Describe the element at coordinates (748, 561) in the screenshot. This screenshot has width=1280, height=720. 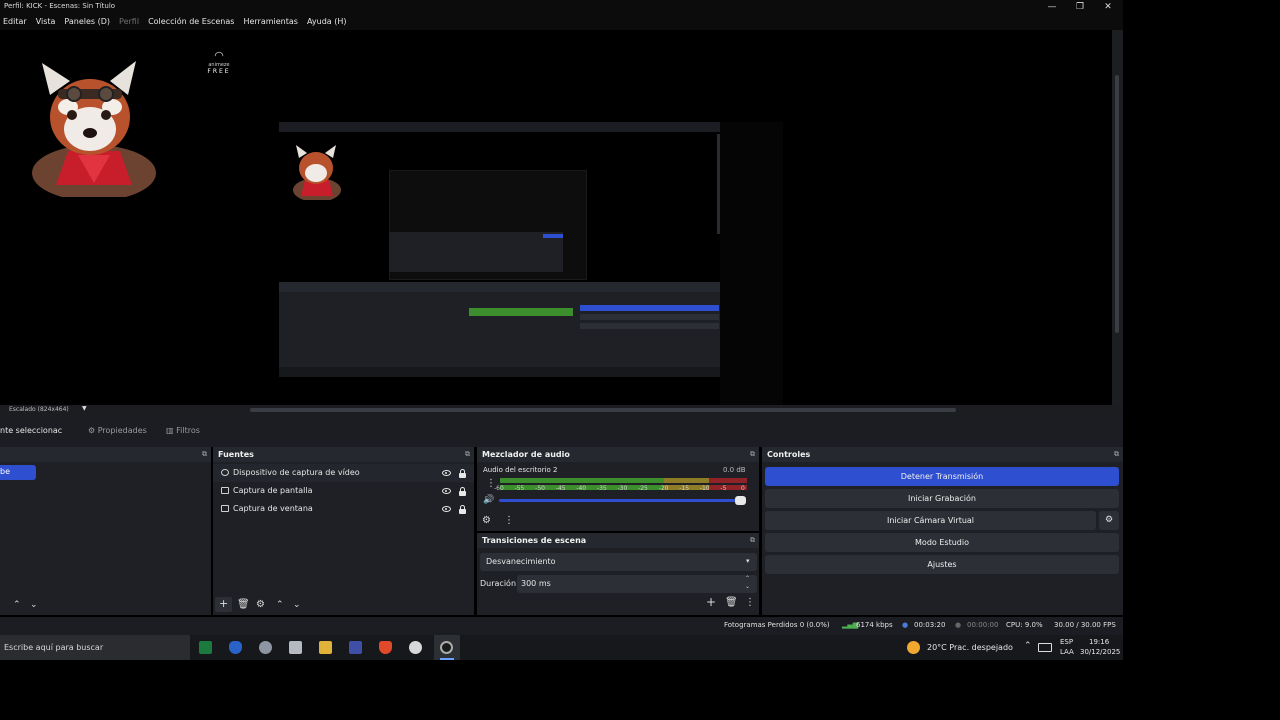
I see `chevron-down-icon: ▾` at that location.